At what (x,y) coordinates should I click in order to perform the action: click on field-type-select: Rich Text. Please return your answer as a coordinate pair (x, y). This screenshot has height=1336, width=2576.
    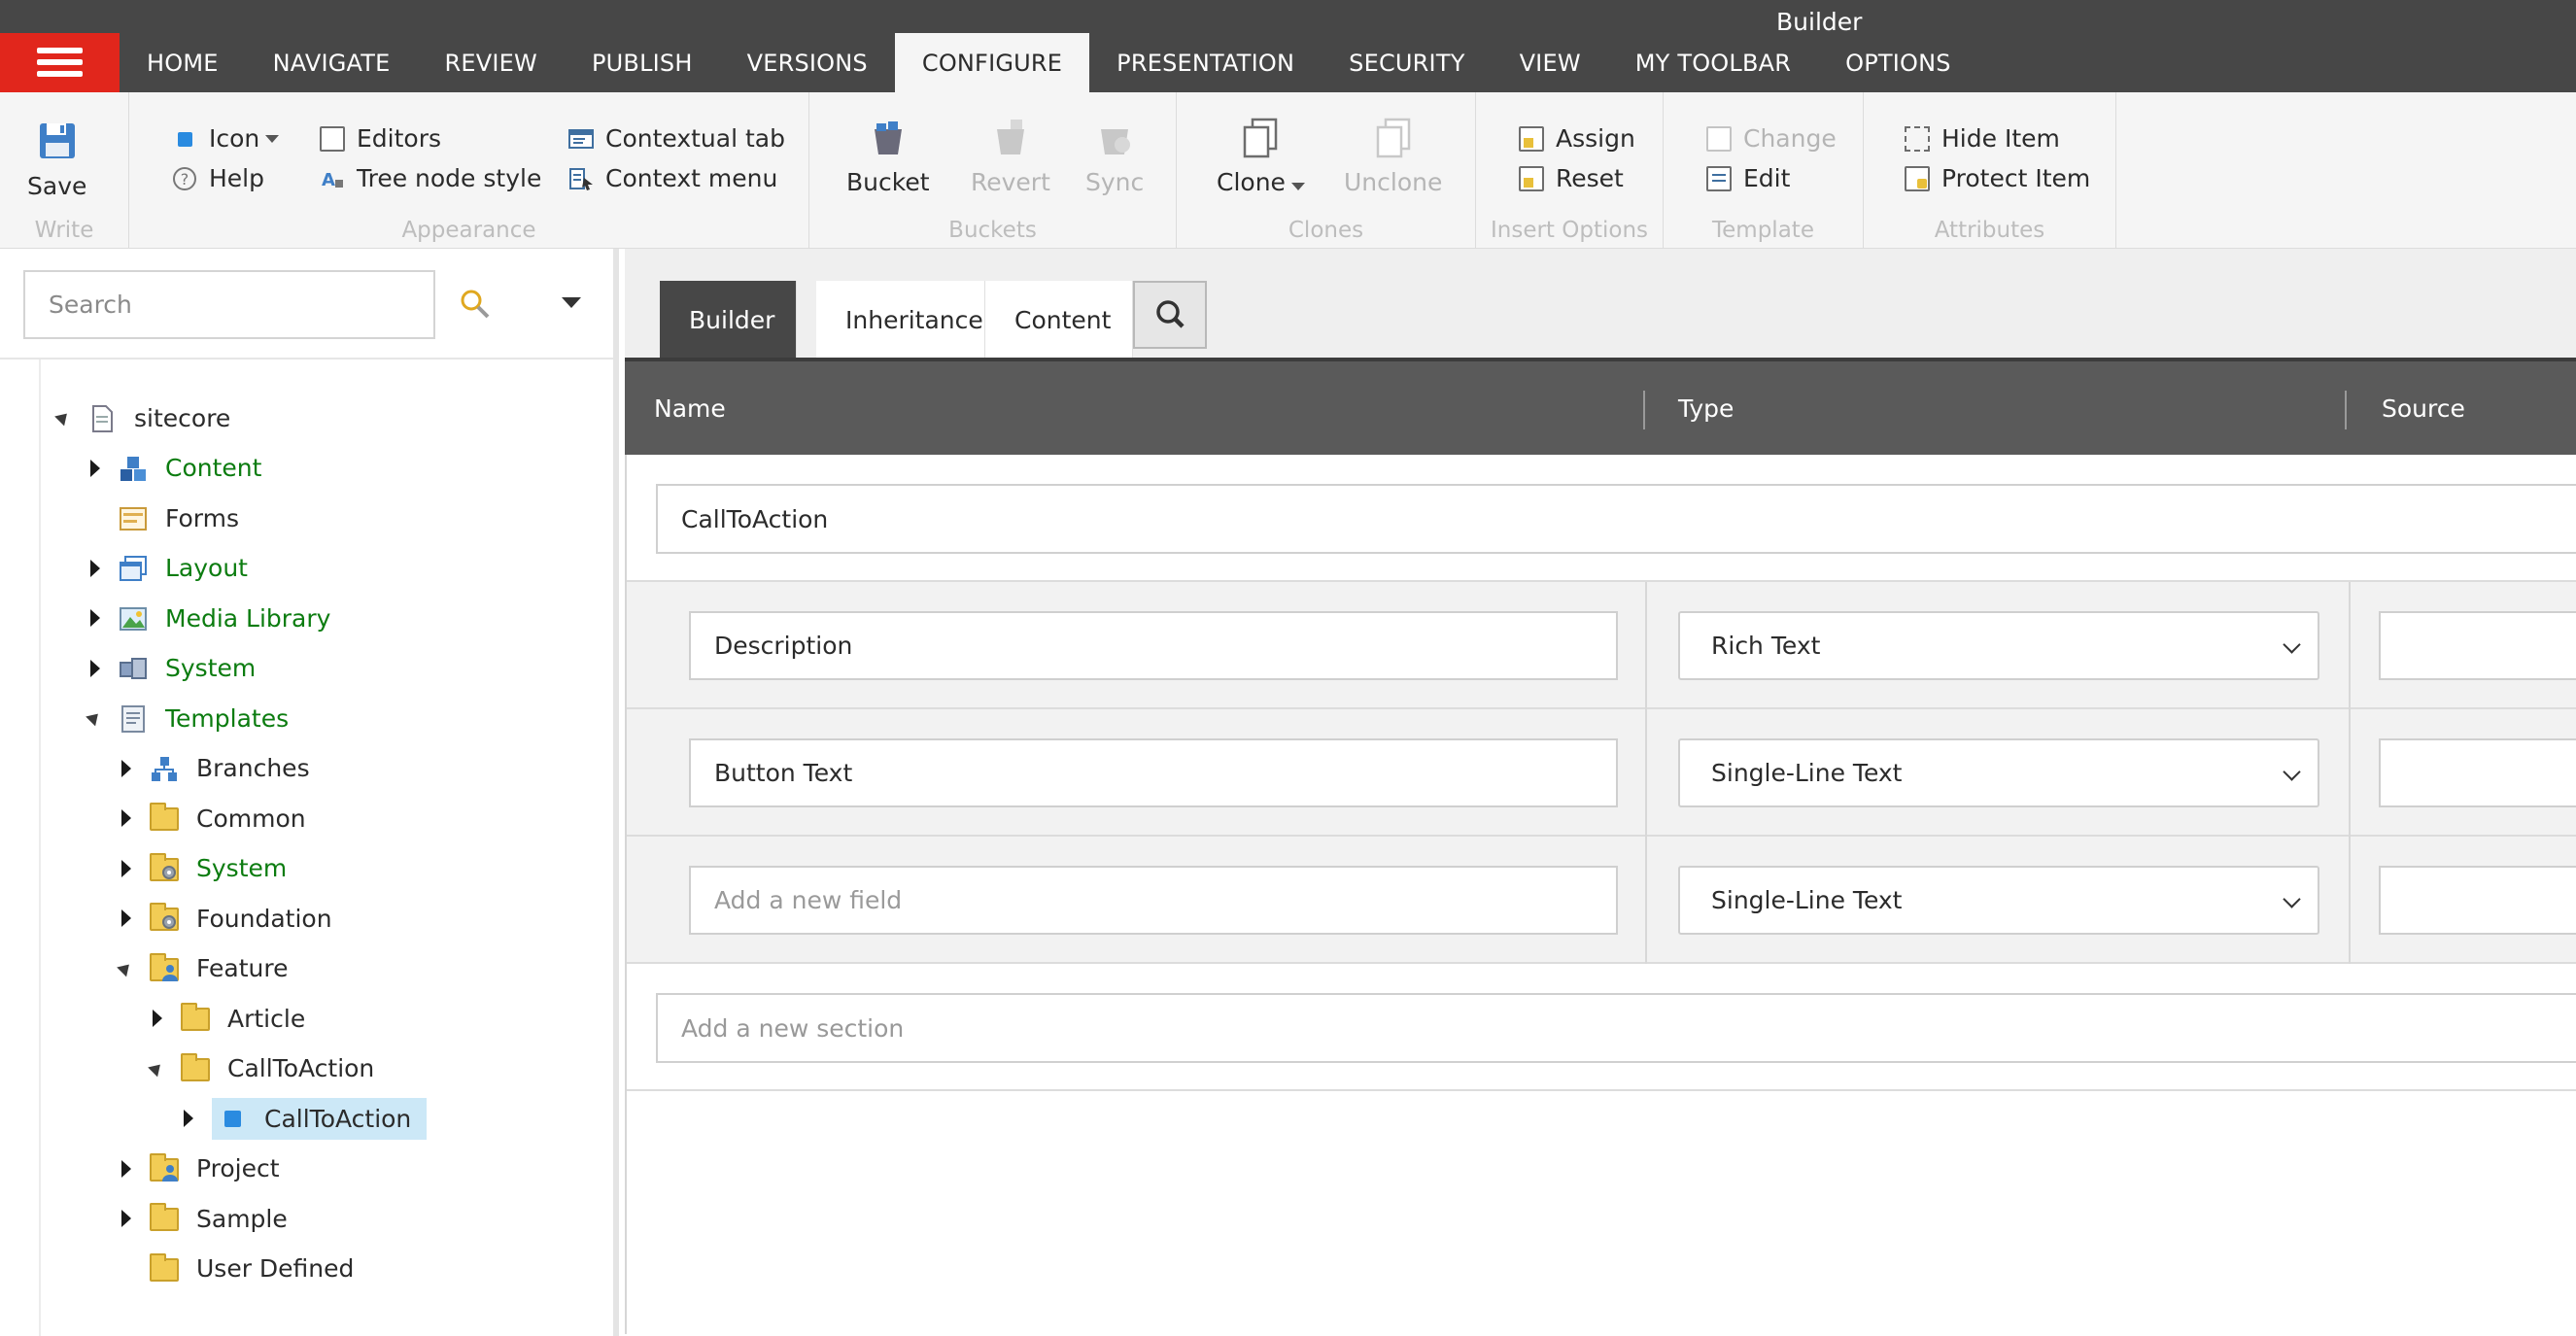
    Looking at the image, I should click on (1998, 645).